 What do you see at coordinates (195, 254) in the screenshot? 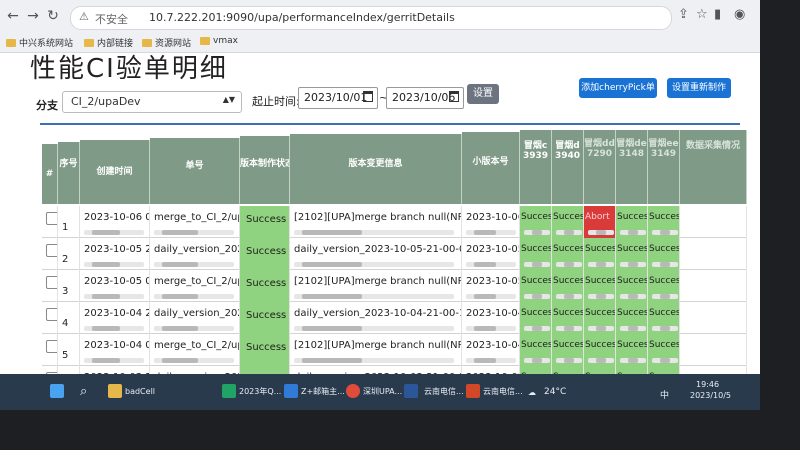
I see `row-ticket: daily_version_202` at bounding box center [195, 254].